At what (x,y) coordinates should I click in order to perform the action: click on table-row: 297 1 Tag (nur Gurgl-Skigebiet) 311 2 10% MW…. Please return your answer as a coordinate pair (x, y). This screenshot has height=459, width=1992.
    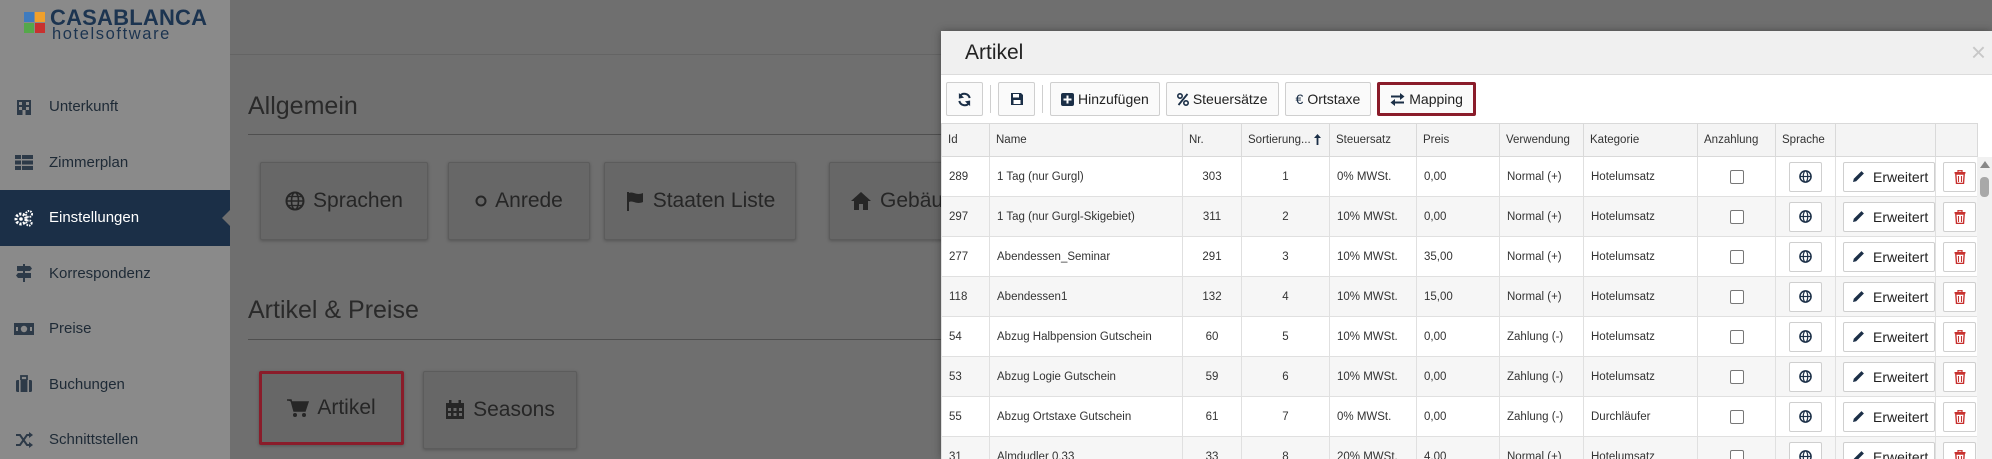
    Looking at the image, I should click on (1459, 216).